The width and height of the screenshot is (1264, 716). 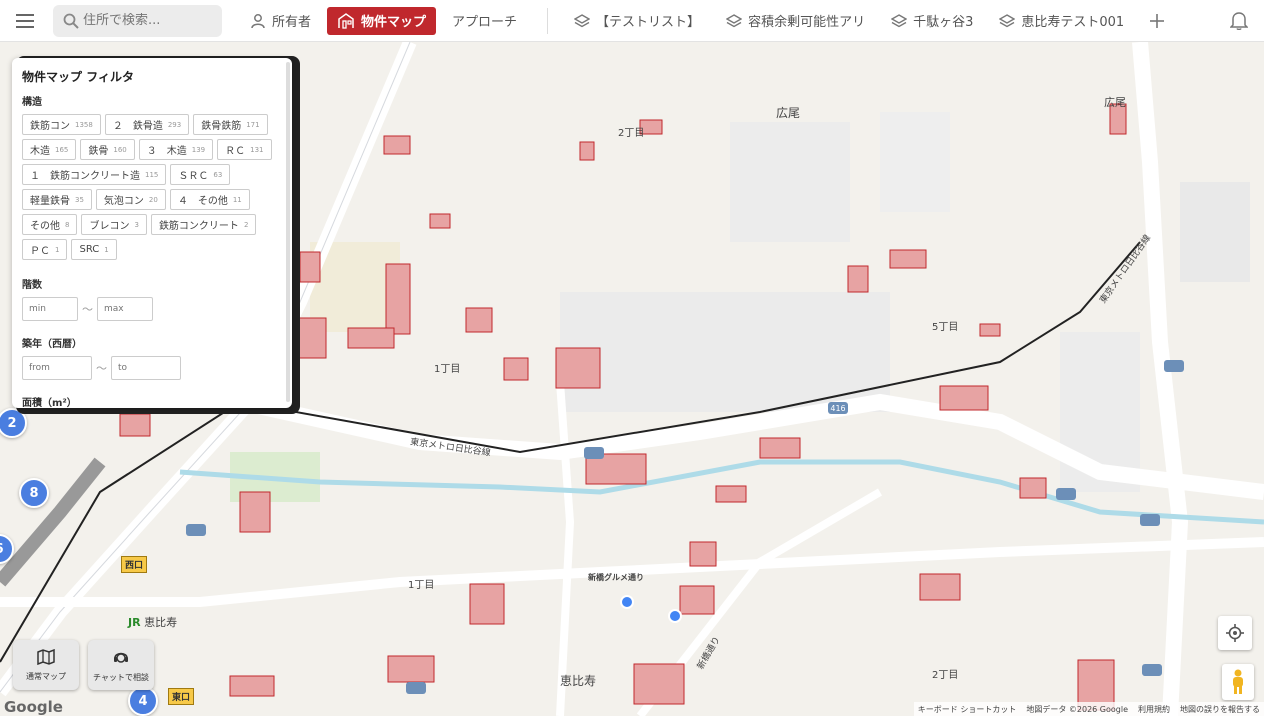 What do you see at coordinates (648, 22) in the screenshot?
I see `layer-test-list-label: 【テストリスト】` at bounding box center [648, 22].